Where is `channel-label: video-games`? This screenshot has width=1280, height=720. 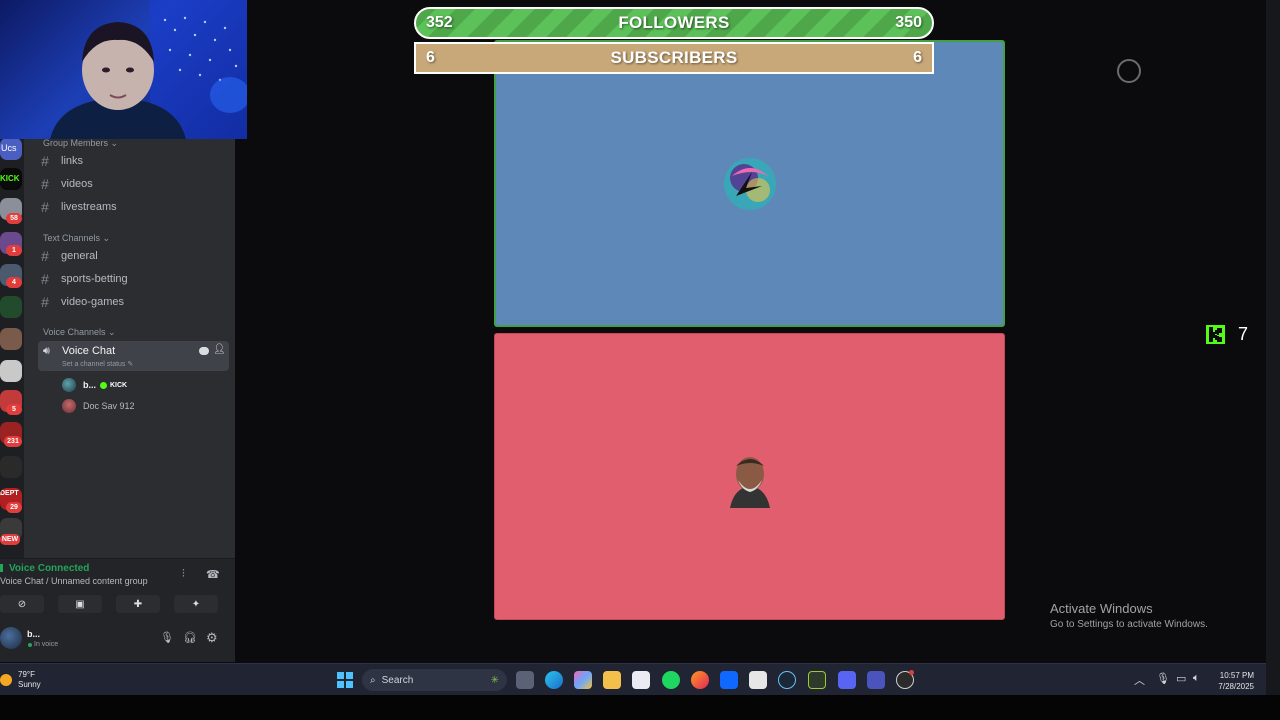 channel-label: video-games is located at coordinates (92, 302).